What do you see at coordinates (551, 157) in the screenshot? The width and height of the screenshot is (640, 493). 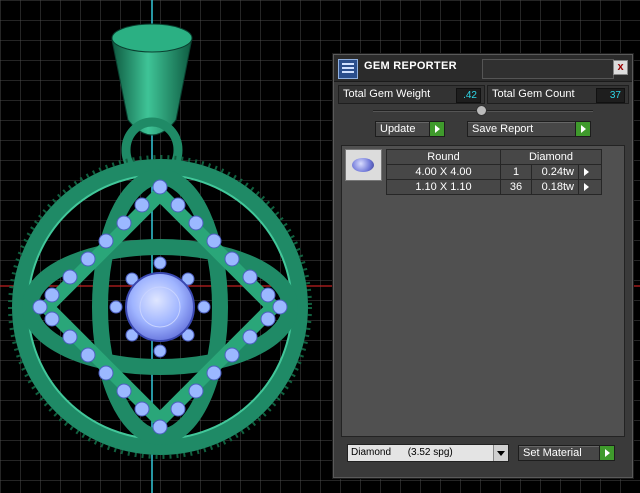 I see `material-header: Diamond` at bounding box center [551, 157].